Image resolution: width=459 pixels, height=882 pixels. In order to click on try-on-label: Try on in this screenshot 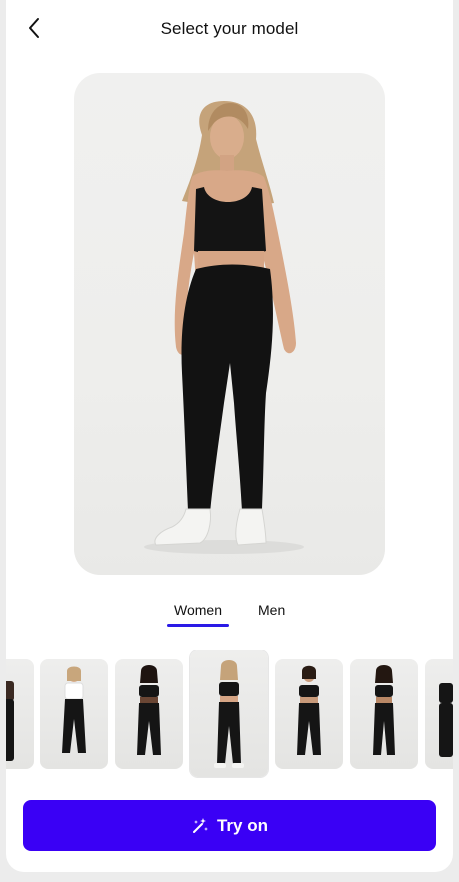, I will do `click(242, 825)`.